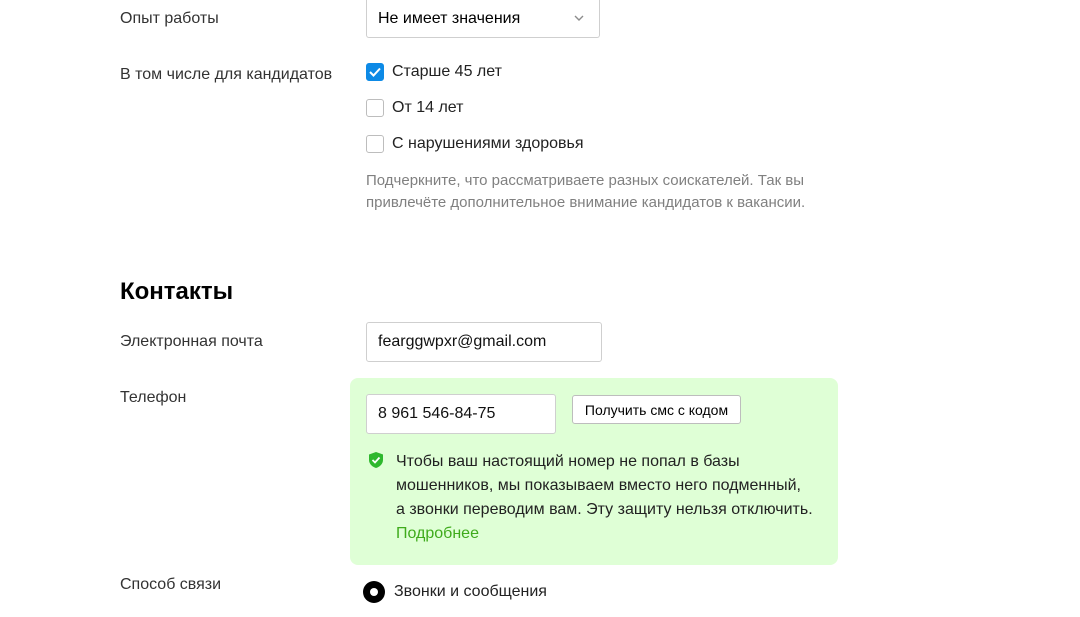 The image size is (1080, 617). What do you see at coordinates (488, 143) in the screenshot?
I see `checkbox-label: С нарушениями здоровья` at bounding box center [488, 143].